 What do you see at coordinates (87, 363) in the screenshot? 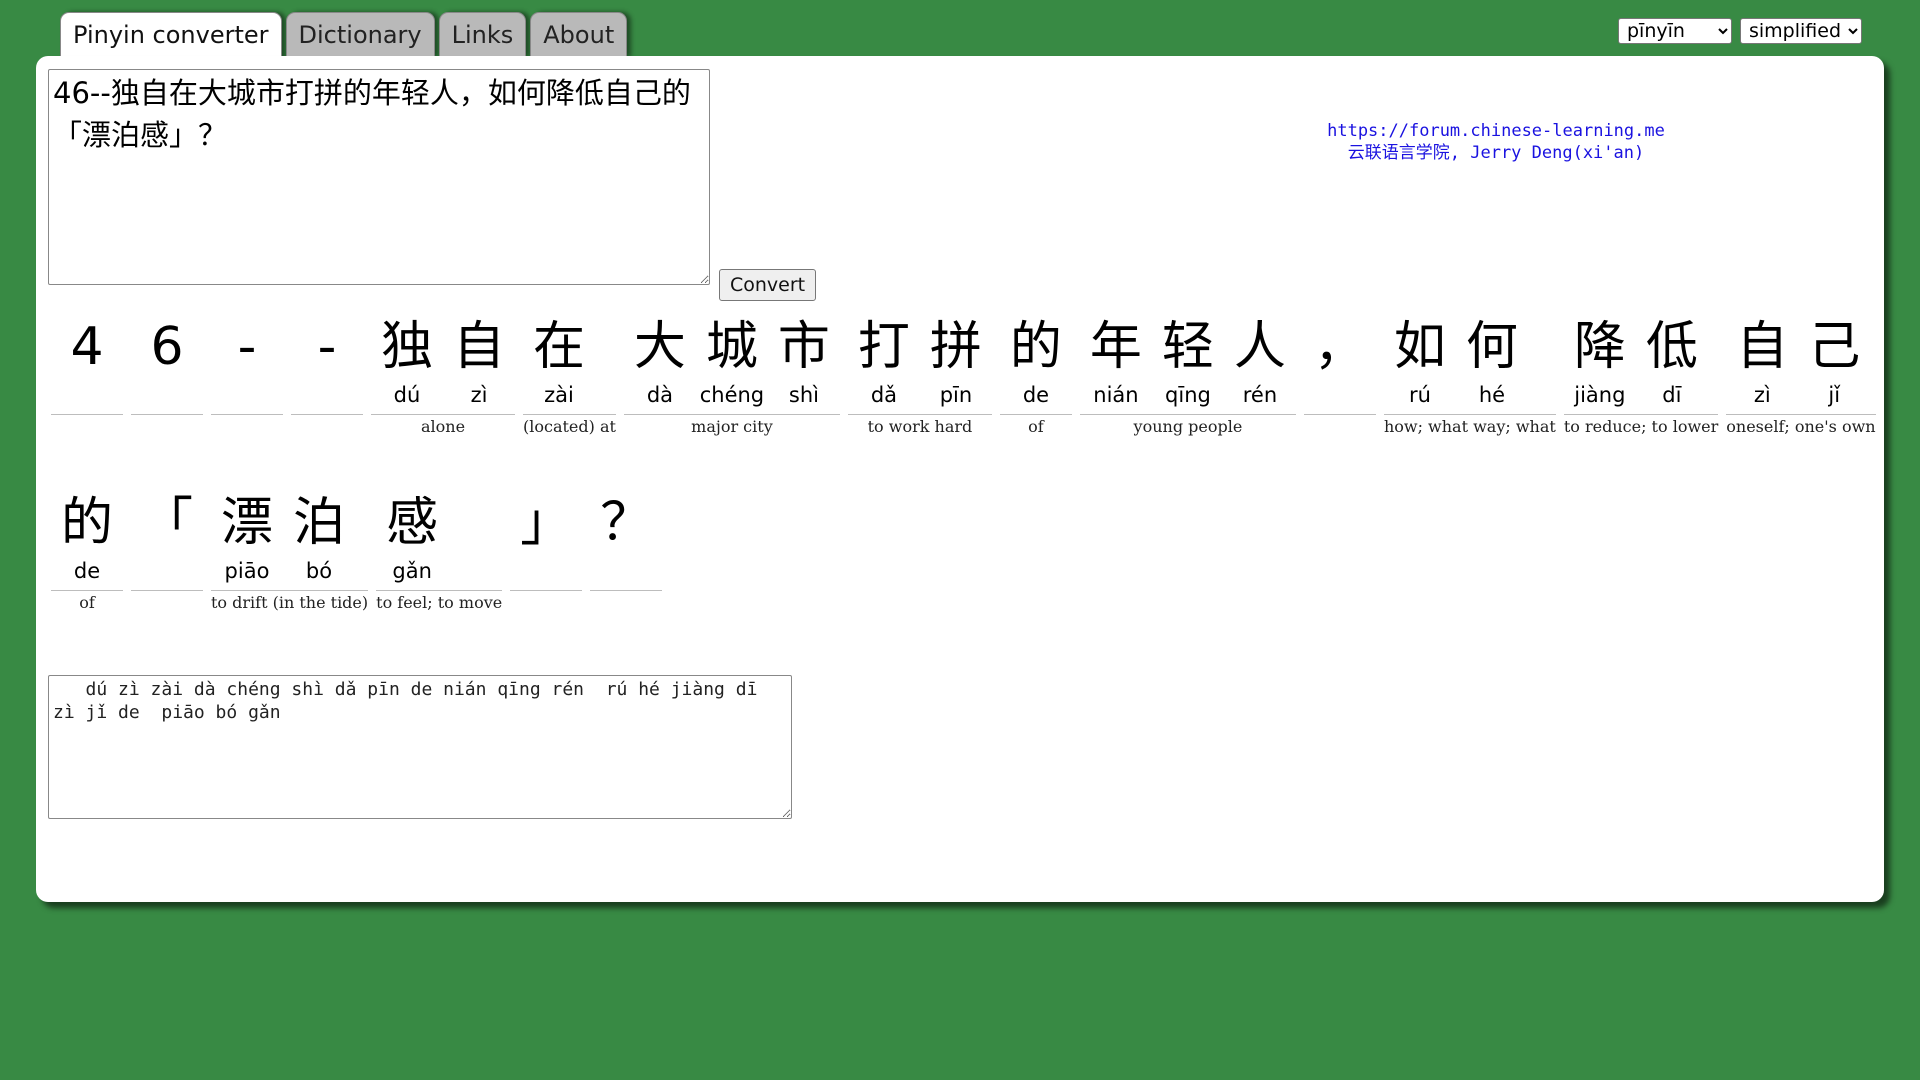
I see `word-characters: 4` at bounding box center [87, 363].